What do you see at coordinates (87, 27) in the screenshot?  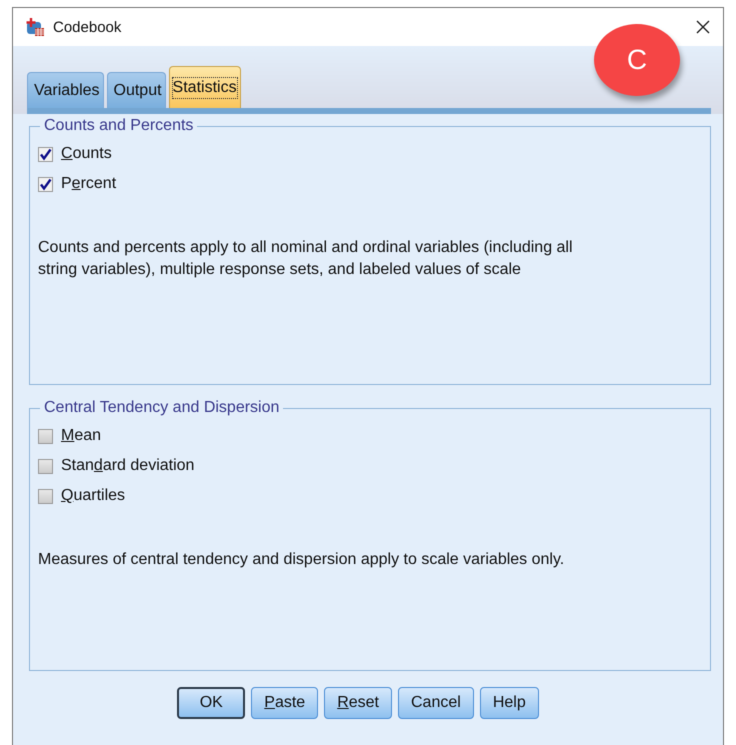 I see `window-title: Codebook` at bounding box center [87, 27].